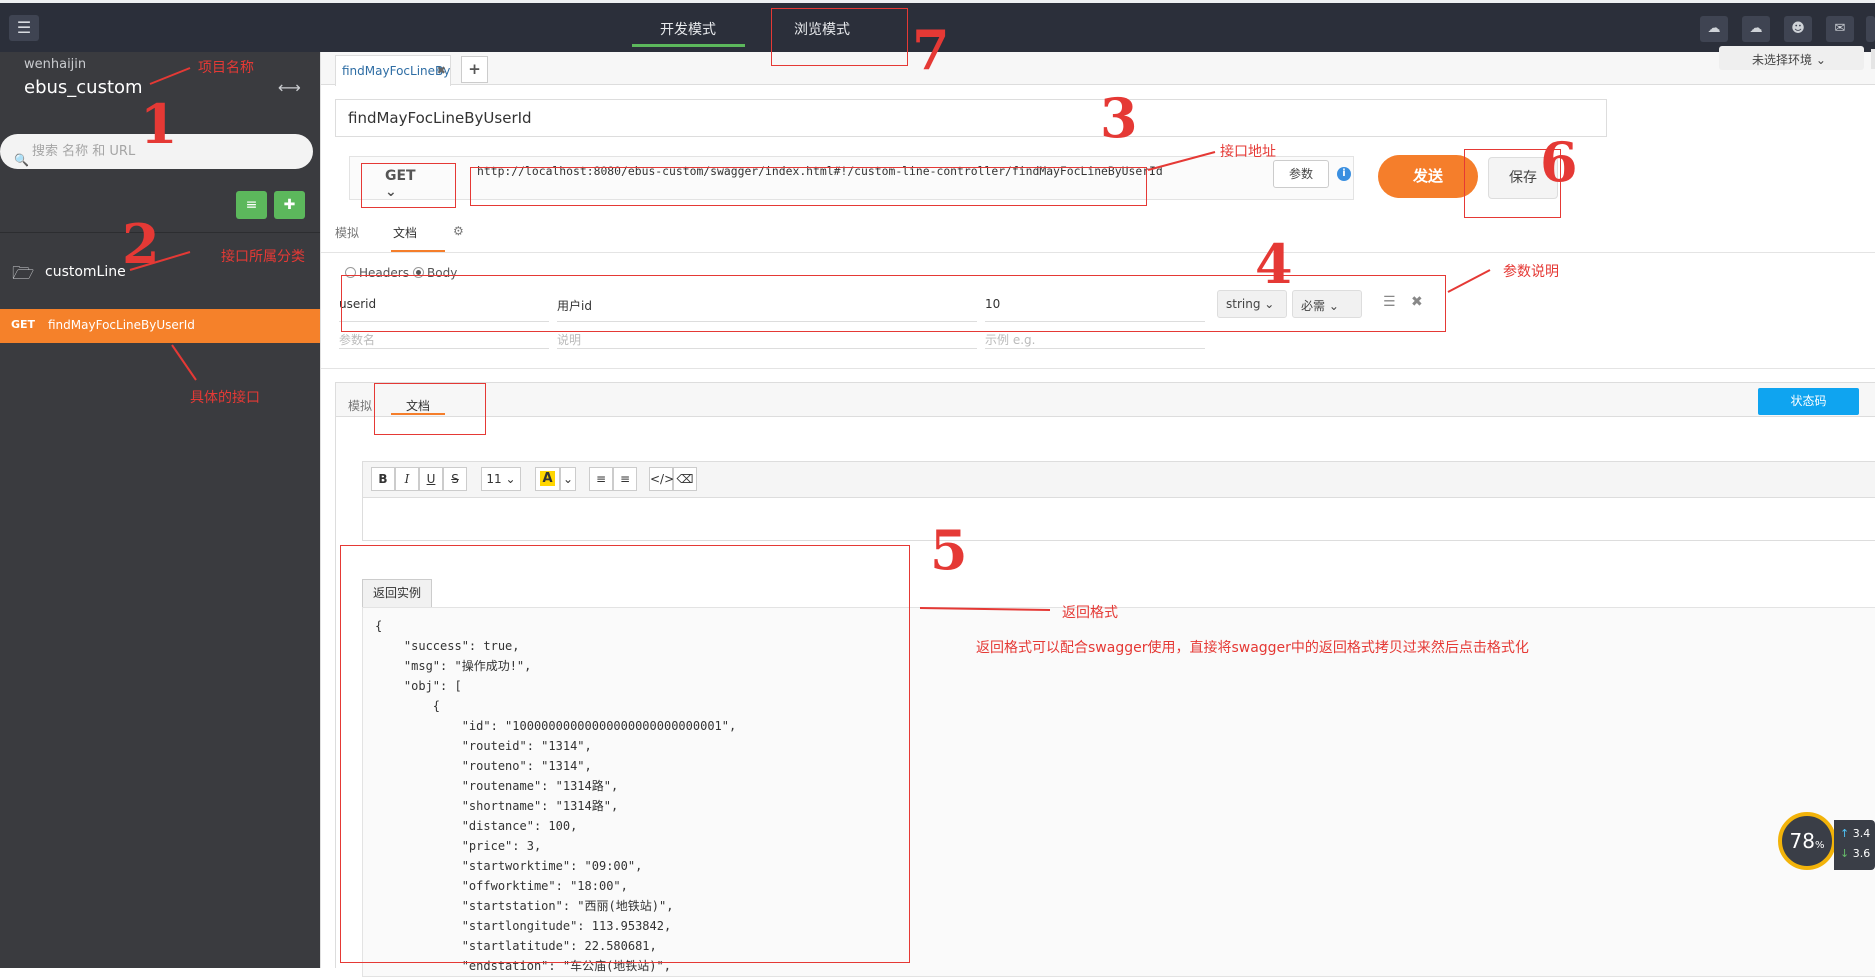 The width and height of the screenshot is (1875, 977). What do you see at coordinates (1861, 833) in the screenshot?
I see `upload-value: 3.4` at bounding box center [1861, 833].